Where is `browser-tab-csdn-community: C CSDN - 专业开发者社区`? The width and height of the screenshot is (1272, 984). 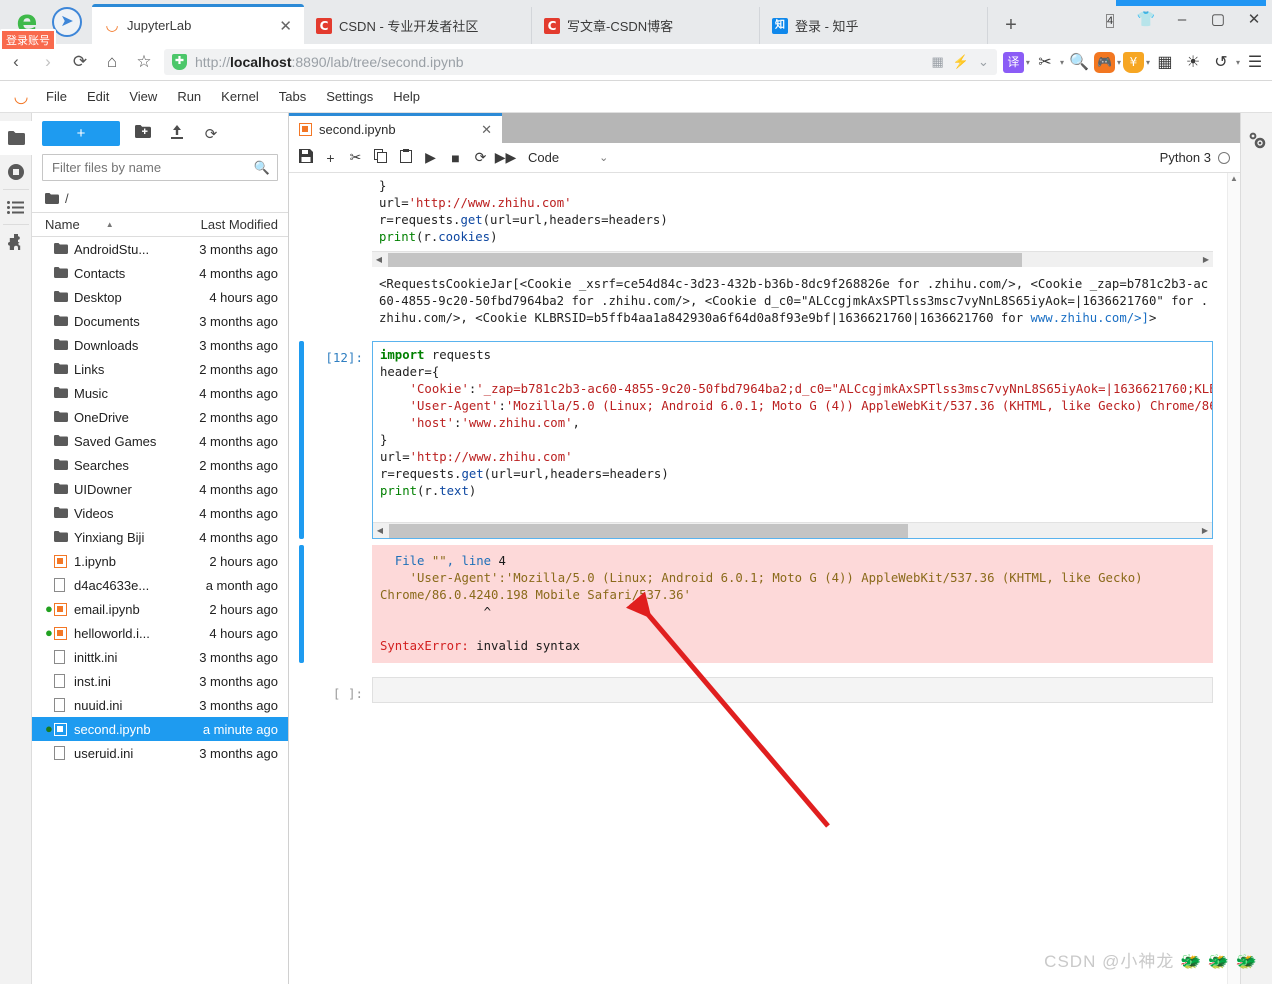
browser-tab-csdn-community: C CSDN - 专业开发者社区 is located at coordinates (418, 25).